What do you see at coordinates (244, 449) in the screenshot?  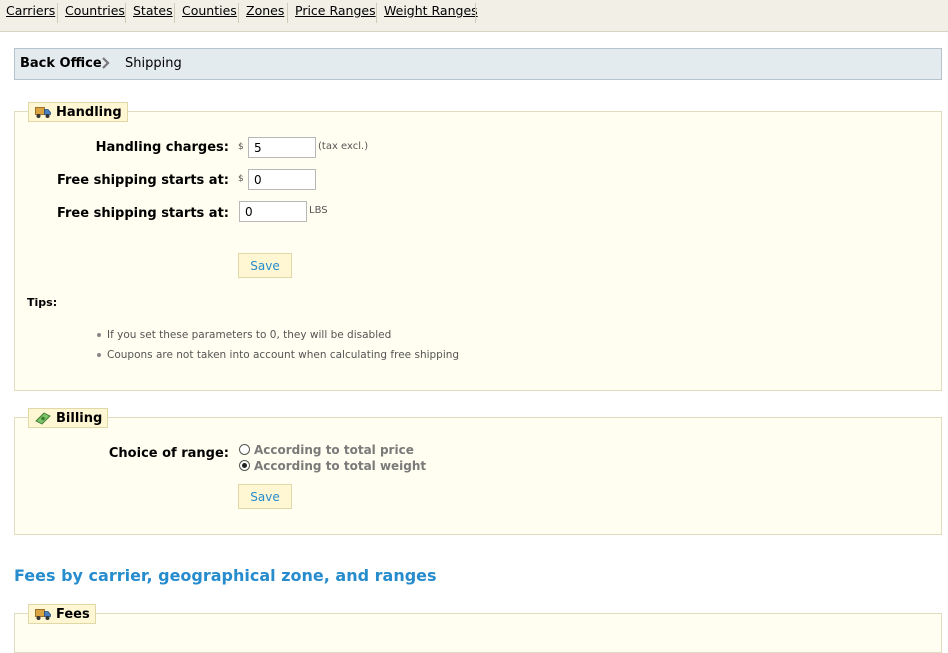 I see `radio-price` at bounding box center [244, 449].